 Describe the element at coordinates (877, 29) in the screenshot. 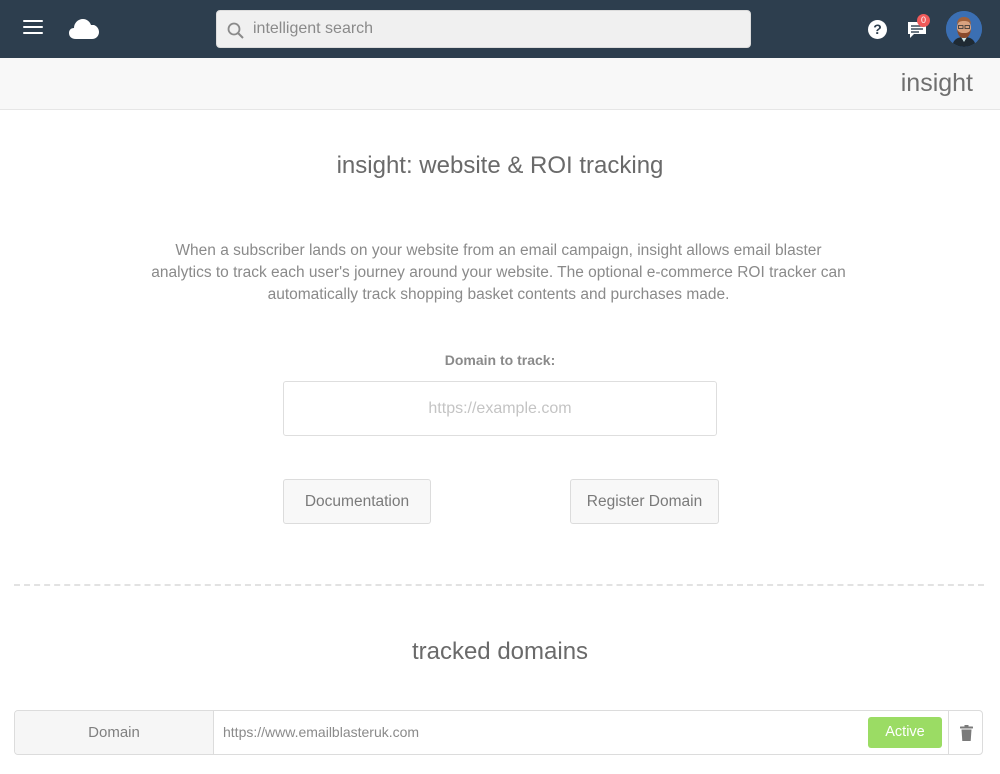

I see `help-icon: ?` at that location.